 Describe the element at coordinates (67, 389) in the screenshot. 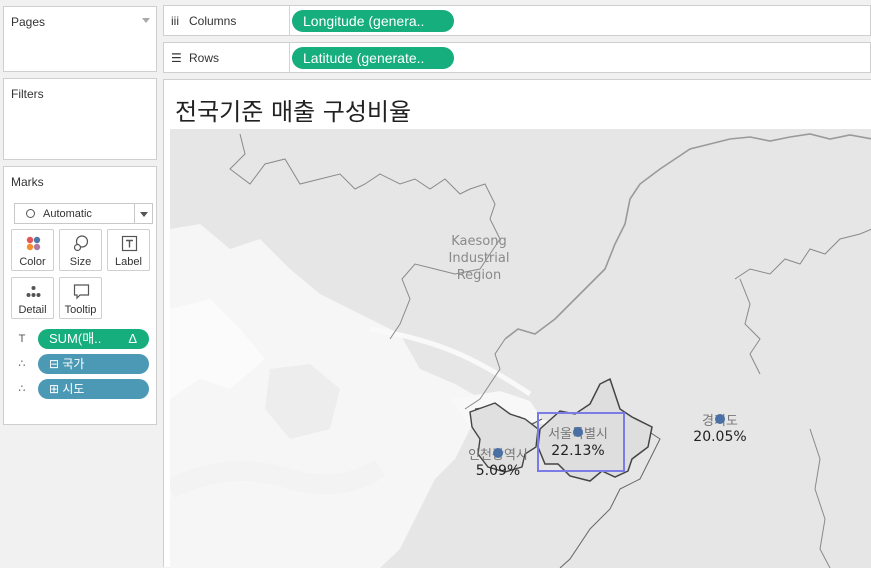

I see `province-pill-text: ⊞ 시도` at that location.